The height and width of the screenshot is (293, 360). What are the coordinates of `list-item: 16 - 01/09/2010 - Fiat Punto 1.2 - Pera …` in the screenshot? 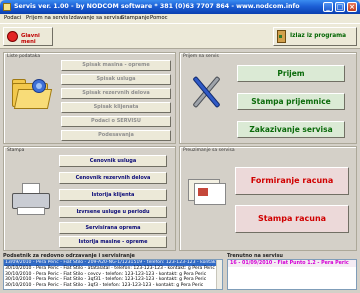 It's located at (292, 263).